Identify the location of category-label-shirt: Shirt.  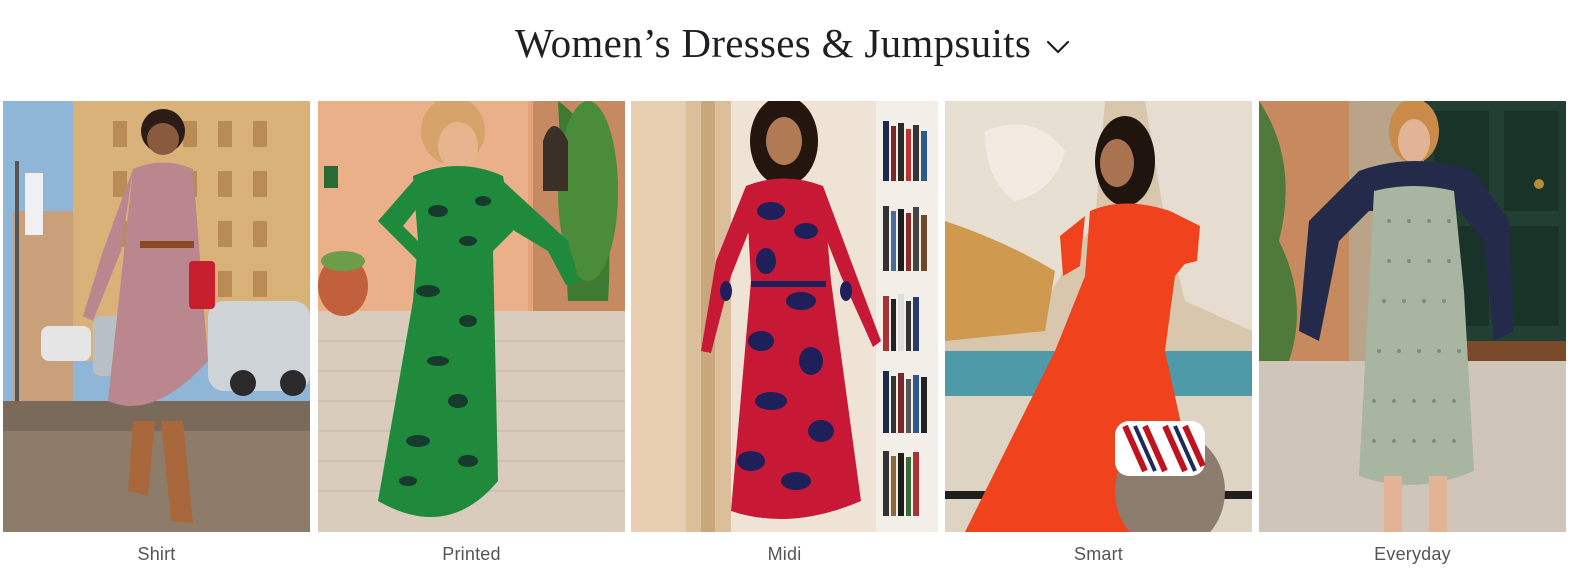
(156, 554).